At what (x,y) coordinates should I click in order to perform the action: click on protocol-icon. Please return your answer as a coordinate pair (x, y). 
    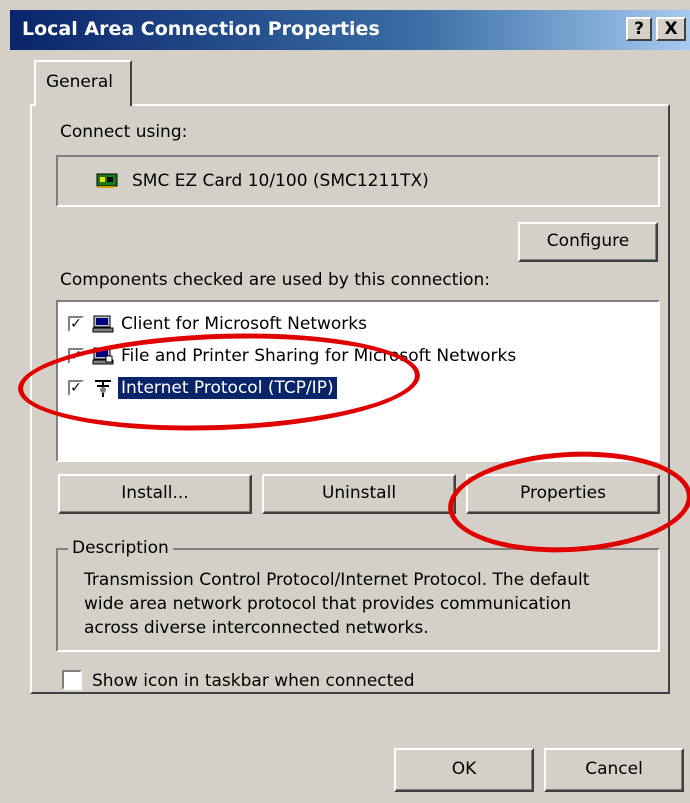
    Looking at the image, I should click on (103, 388).